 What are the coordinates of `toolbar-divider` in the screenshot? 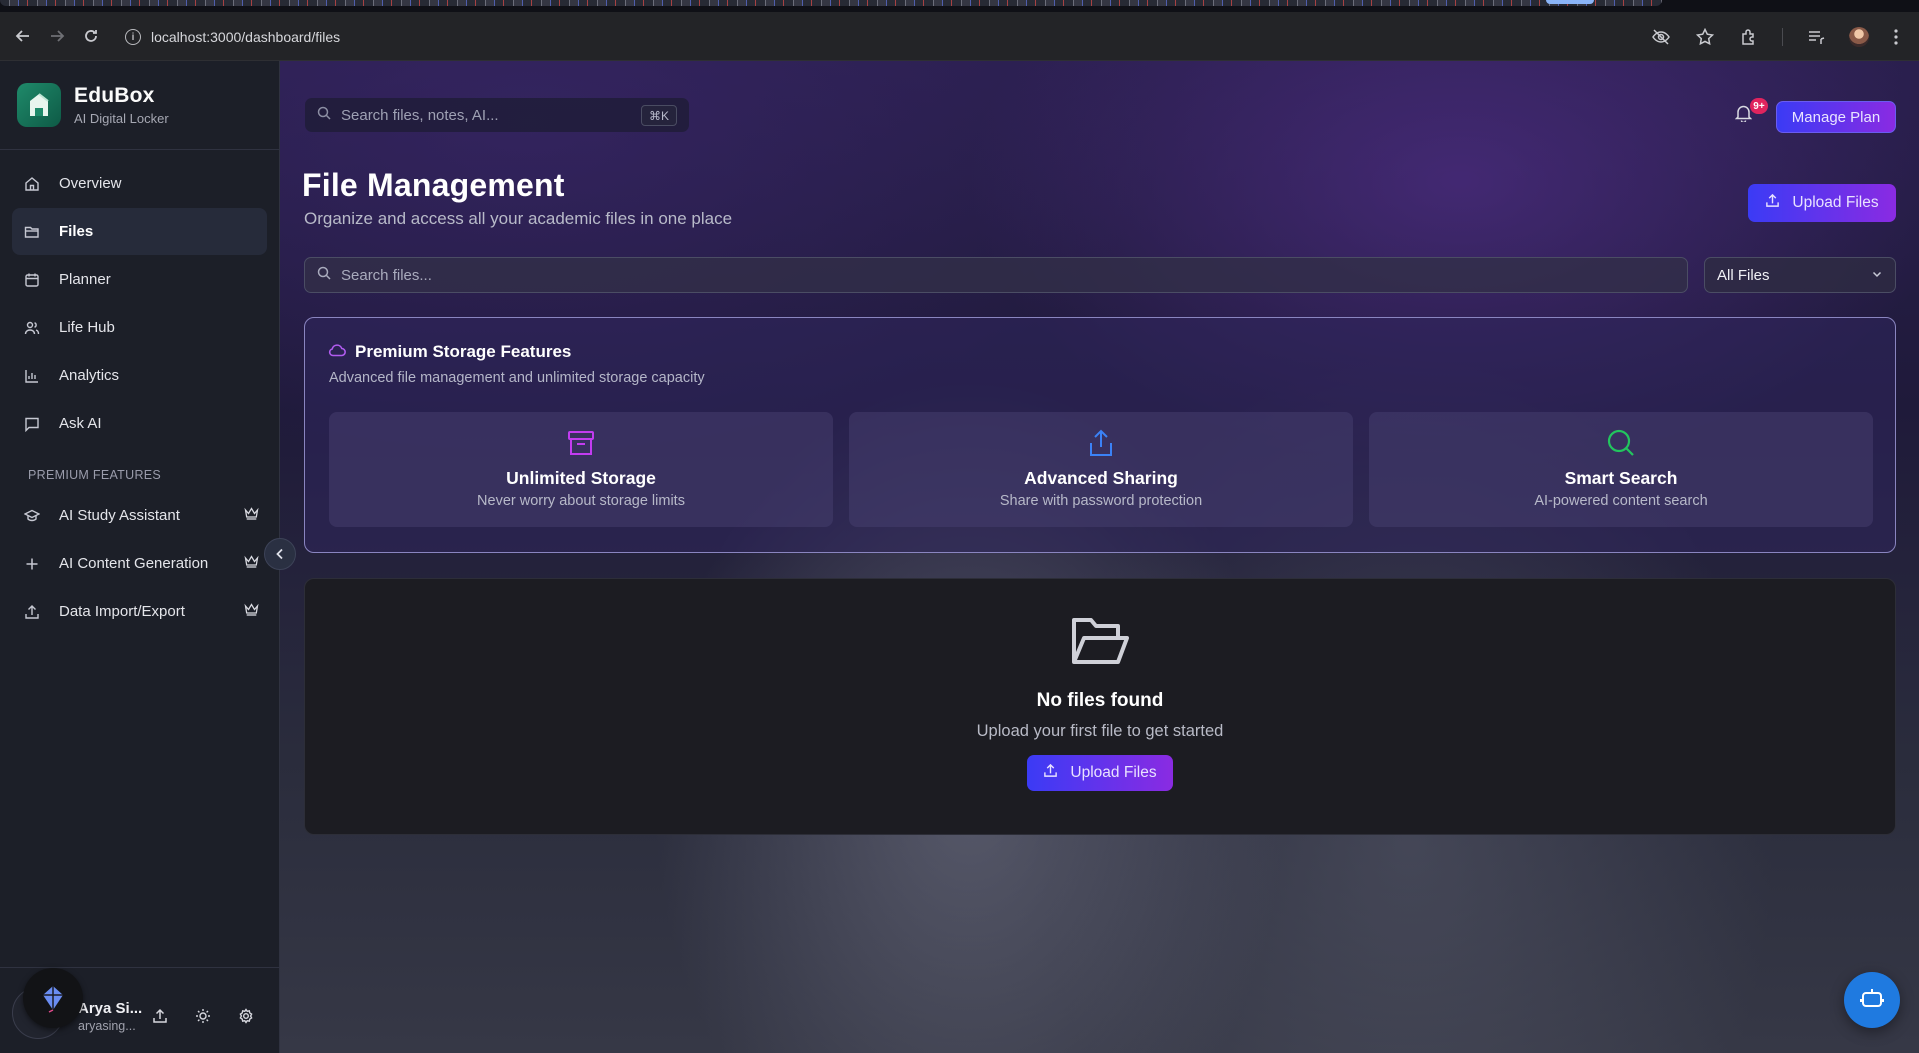 It's located at (1782, 37).